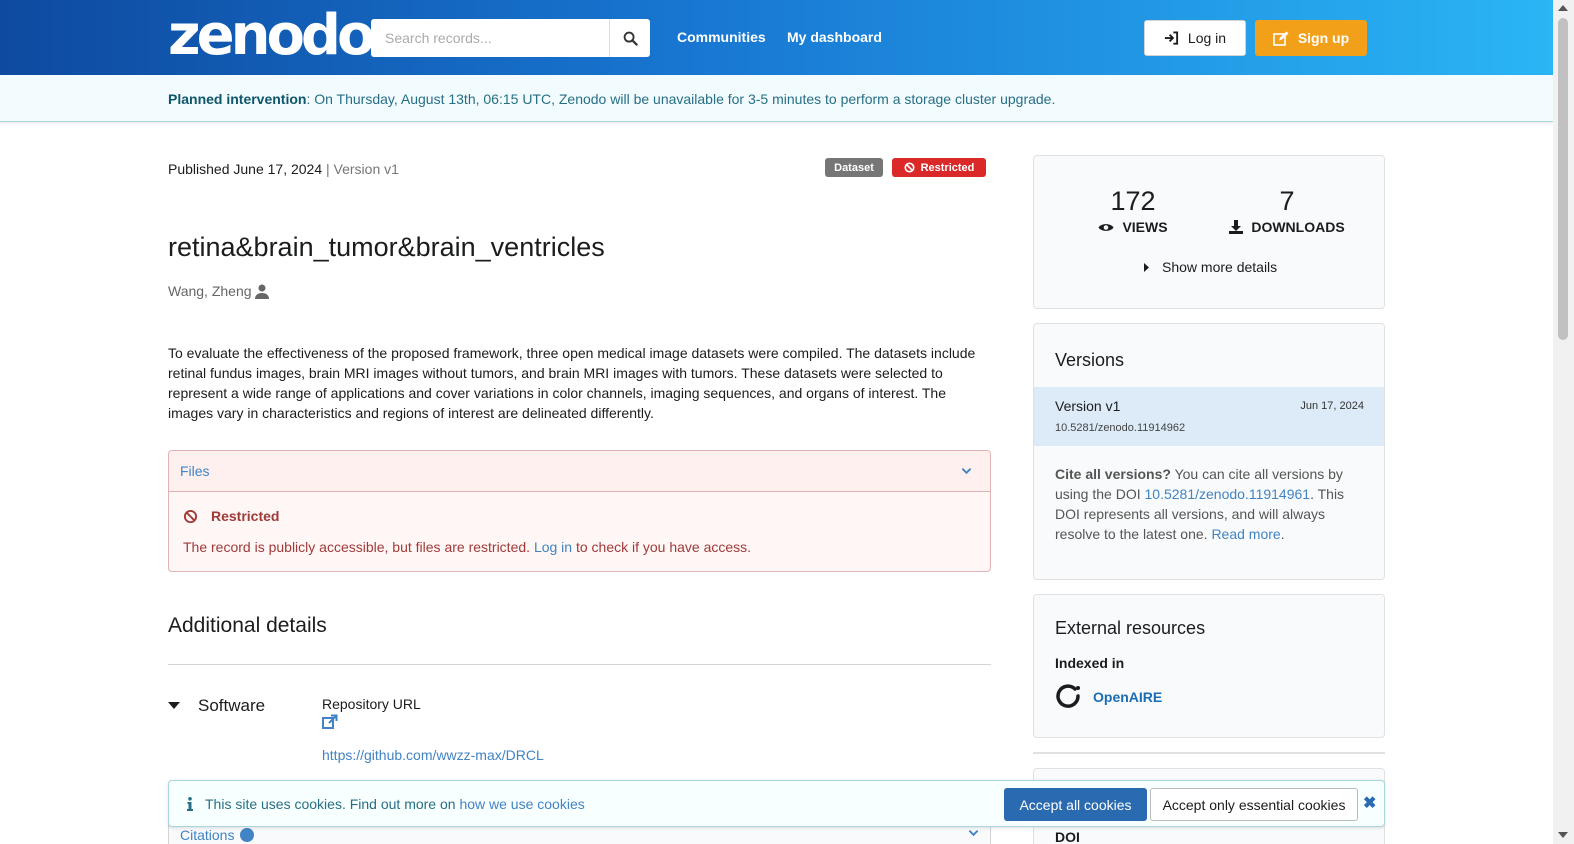 The width and height of the screenshot is (1574, 844). What do you see at coordinates (1209, 753) in the screenshot?
I see `sidebar-divider` at bounding box center [1209, 753].